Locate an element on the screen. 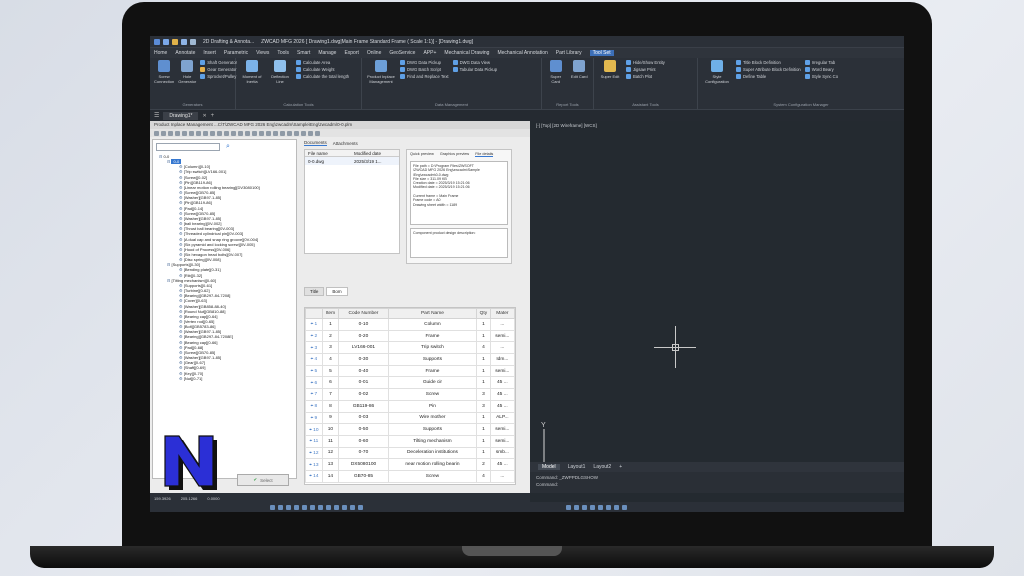 The height and width of the screenshot is (576, 1024). tab-layout1: Layout1 is located at coordinates (577, 467).